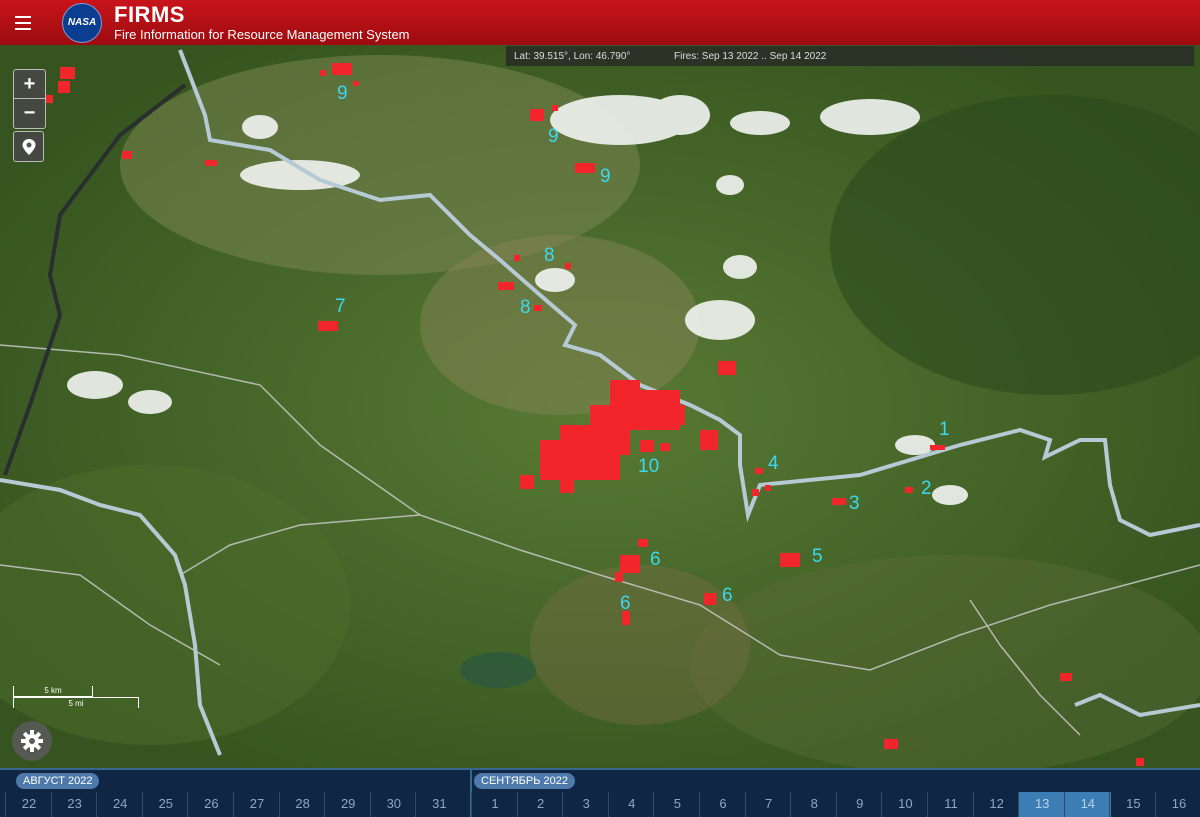 The image size is (1200, 817). Describe the element at coordinates (438, 804) in the screenshot. I see `timeline-day: 31` at that location.